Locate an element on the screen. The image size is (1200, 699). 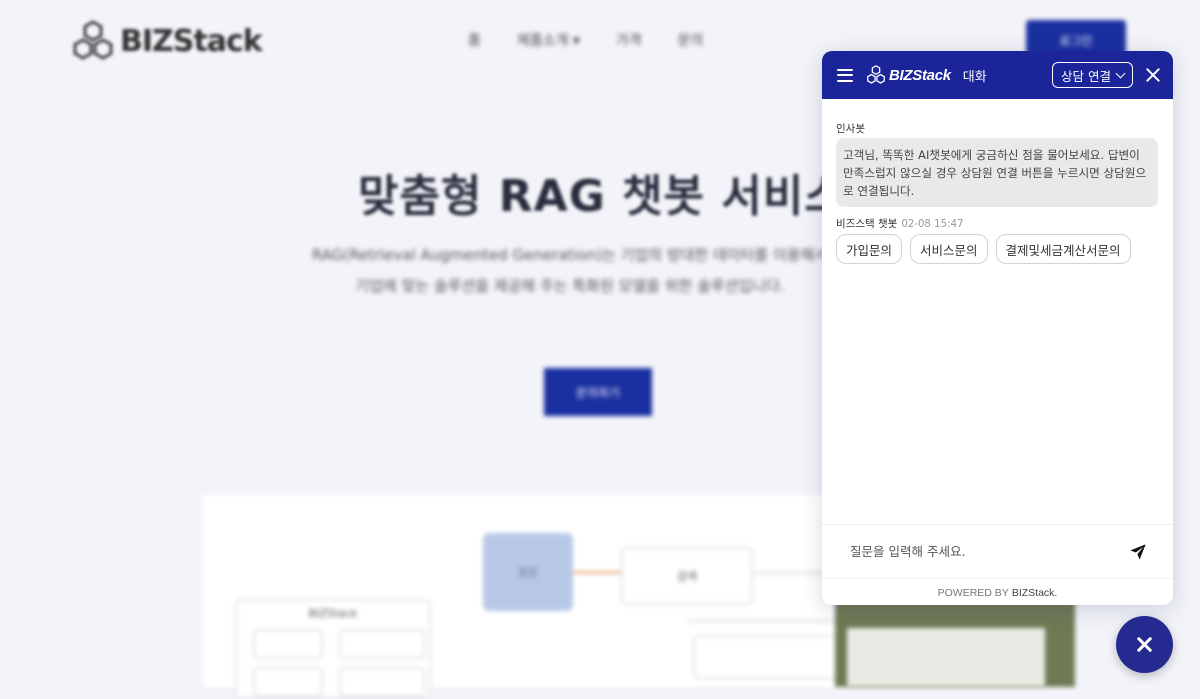
consult-connect-button: 상담 연결 is located at coordinates (1092, 75).